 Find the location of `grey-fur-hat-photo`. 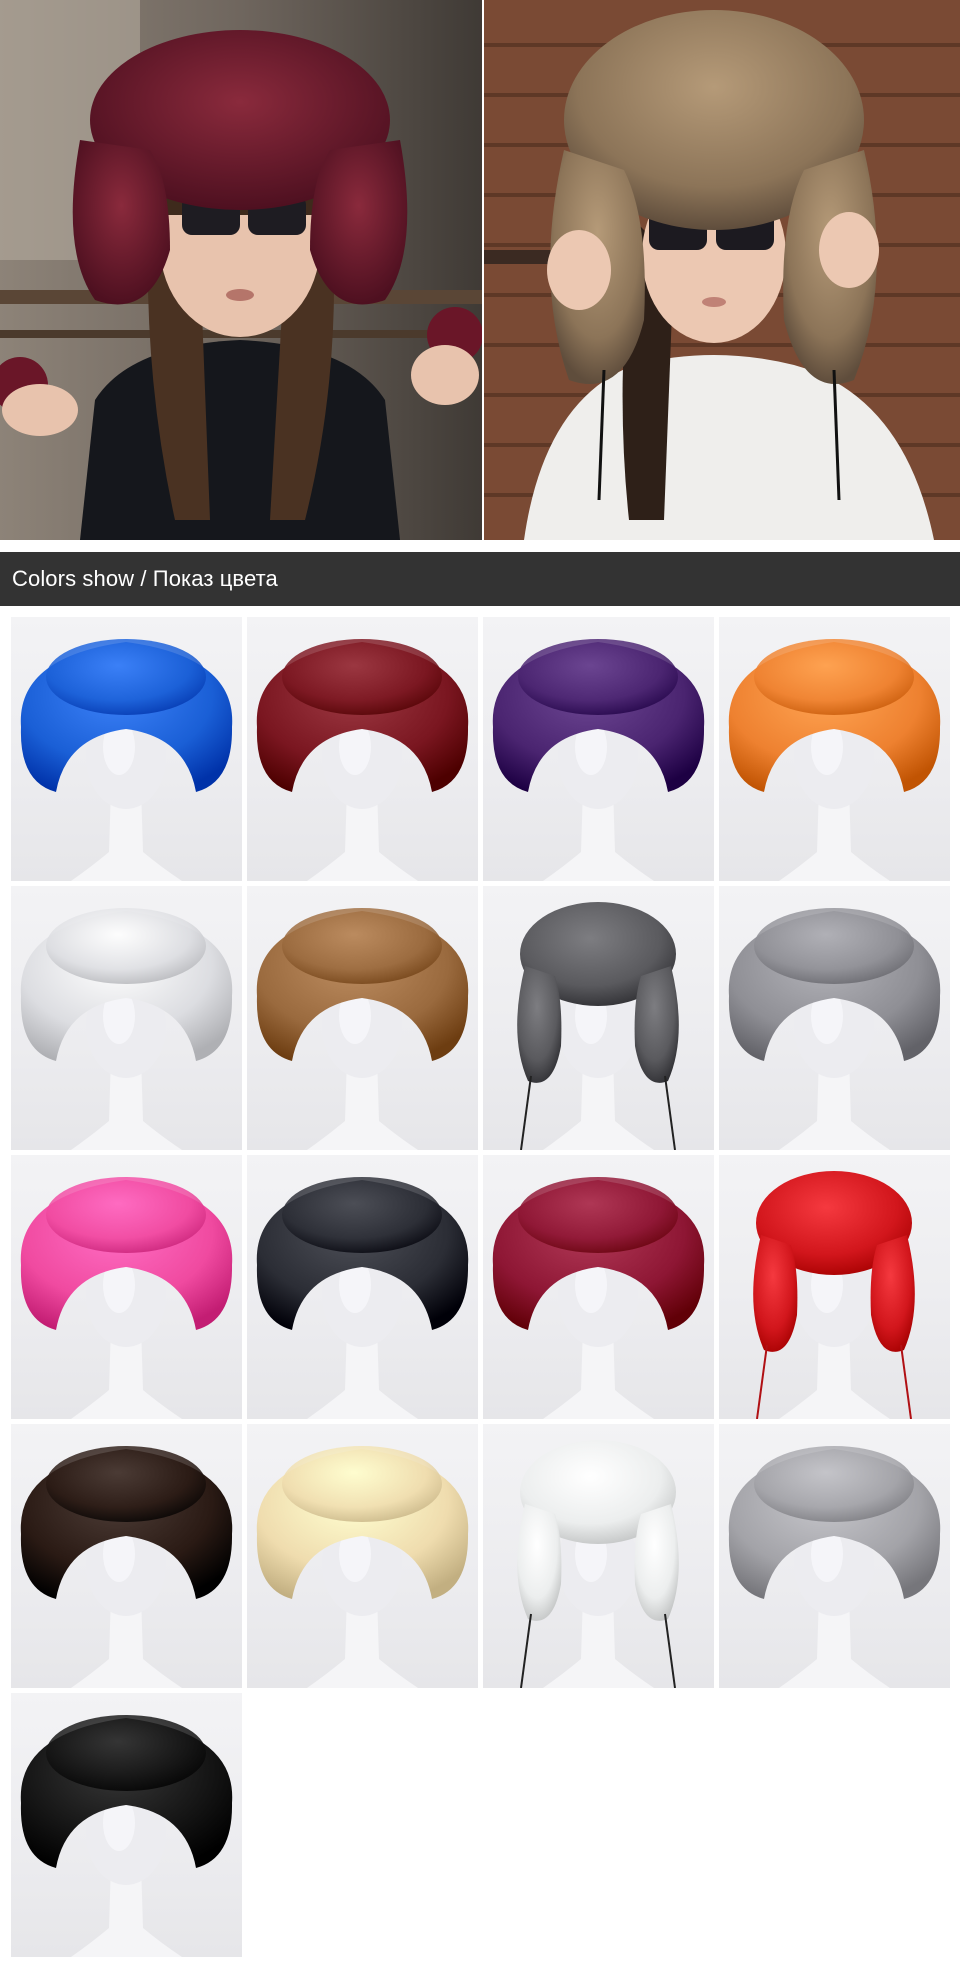

grey-fur-hat-photo is located at coordinates (834, 1018).